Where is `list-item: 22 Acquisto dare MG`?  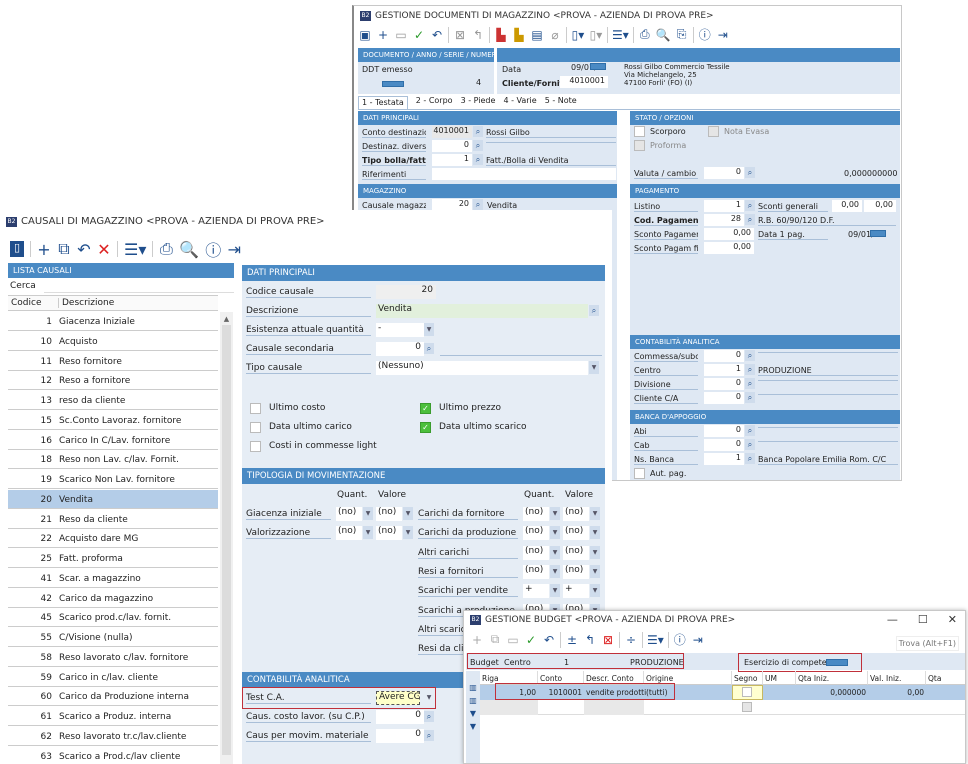
list-item: 22 Acquisto dare MG is located at coordinates (113, 539).